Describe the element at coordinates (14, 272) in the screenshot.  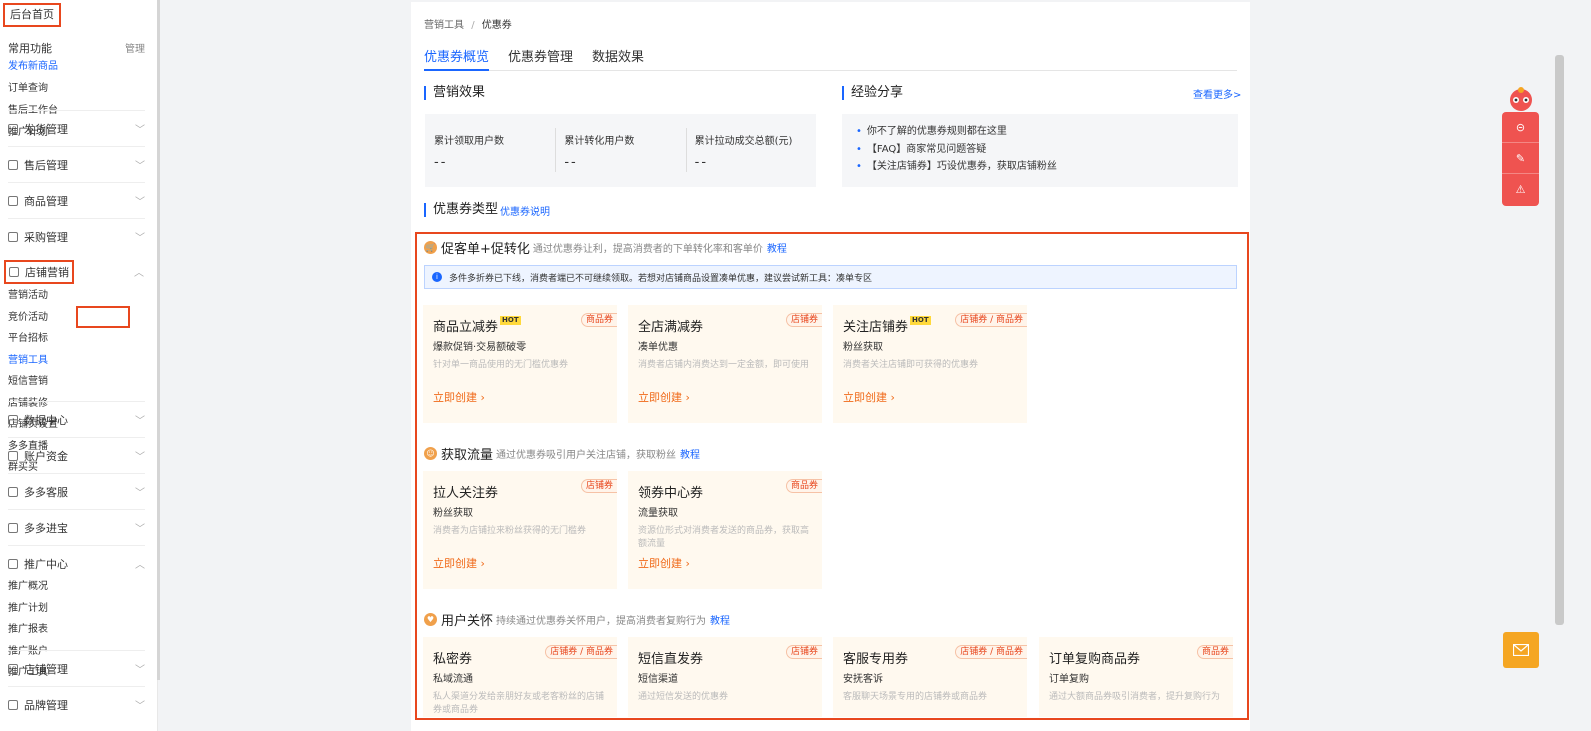
I see `shop-icon` at that location.